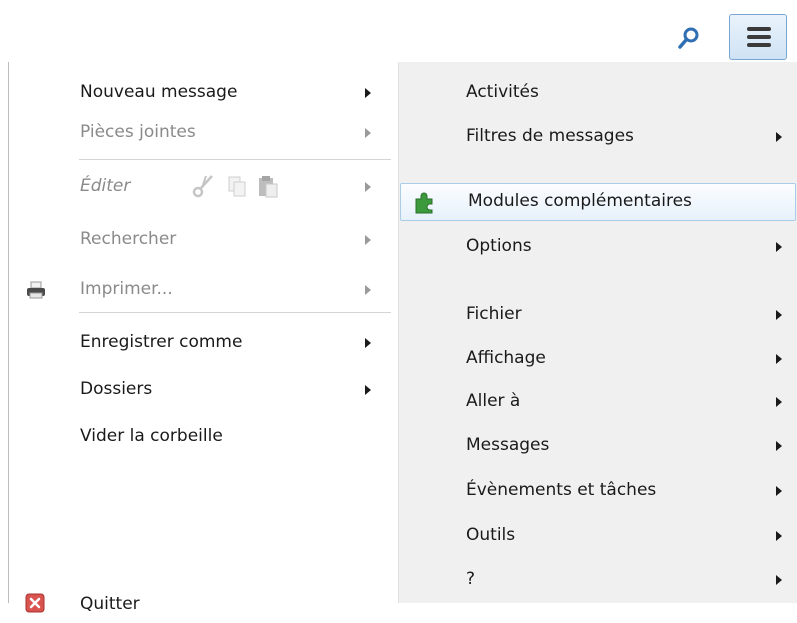 Image resolution: width=797 pixels, height=623 pixels. I want to click on menu-item-label: Filtres de messages, so click(550, 136).